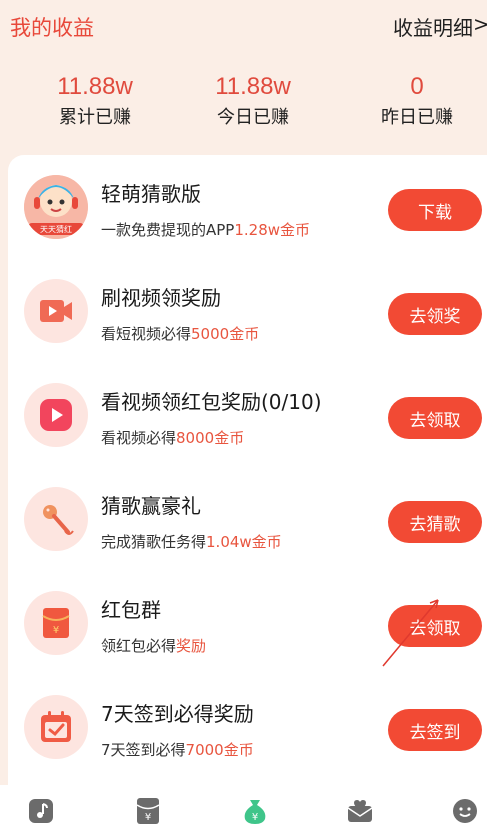  What do you see at coordinates (52, 28) in the screenshot?
I see `page-title: 我的收益` at bounding box center [52, 28].